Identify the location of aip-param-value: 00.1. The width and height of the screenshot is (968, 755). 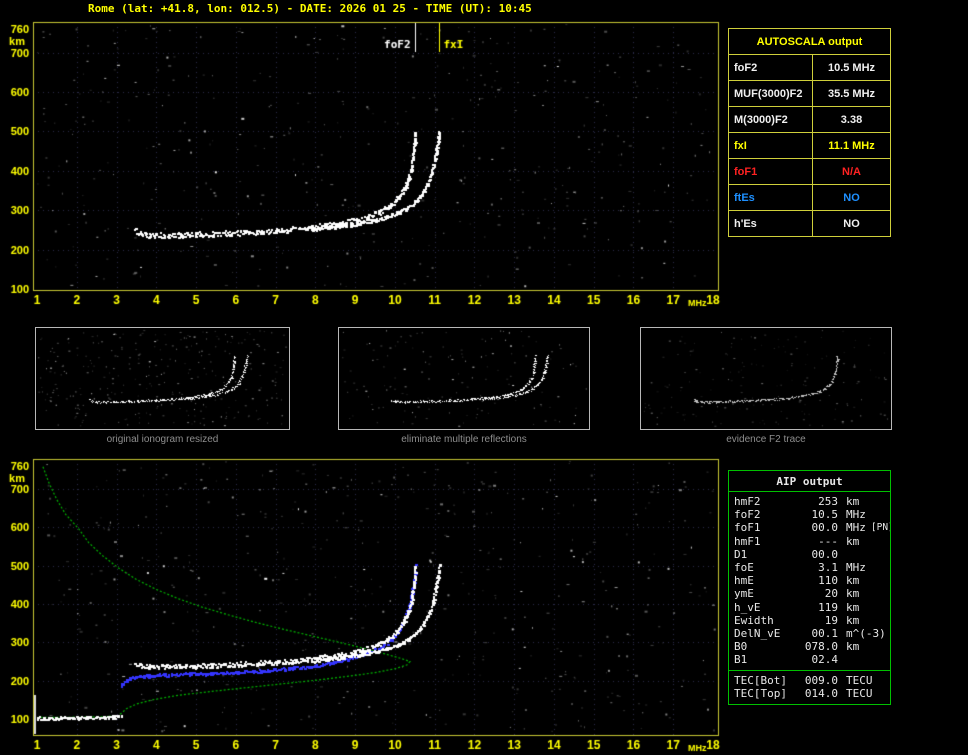
(825, 634).